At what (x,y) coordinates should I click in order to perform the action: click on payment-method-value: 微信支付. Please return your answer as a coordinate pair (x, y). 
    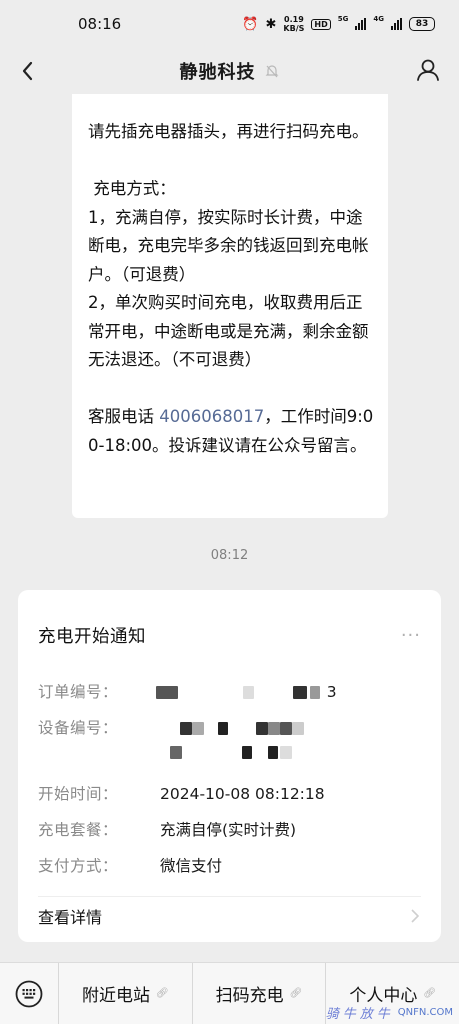
    Looking at the image, I should click on (191, 866).